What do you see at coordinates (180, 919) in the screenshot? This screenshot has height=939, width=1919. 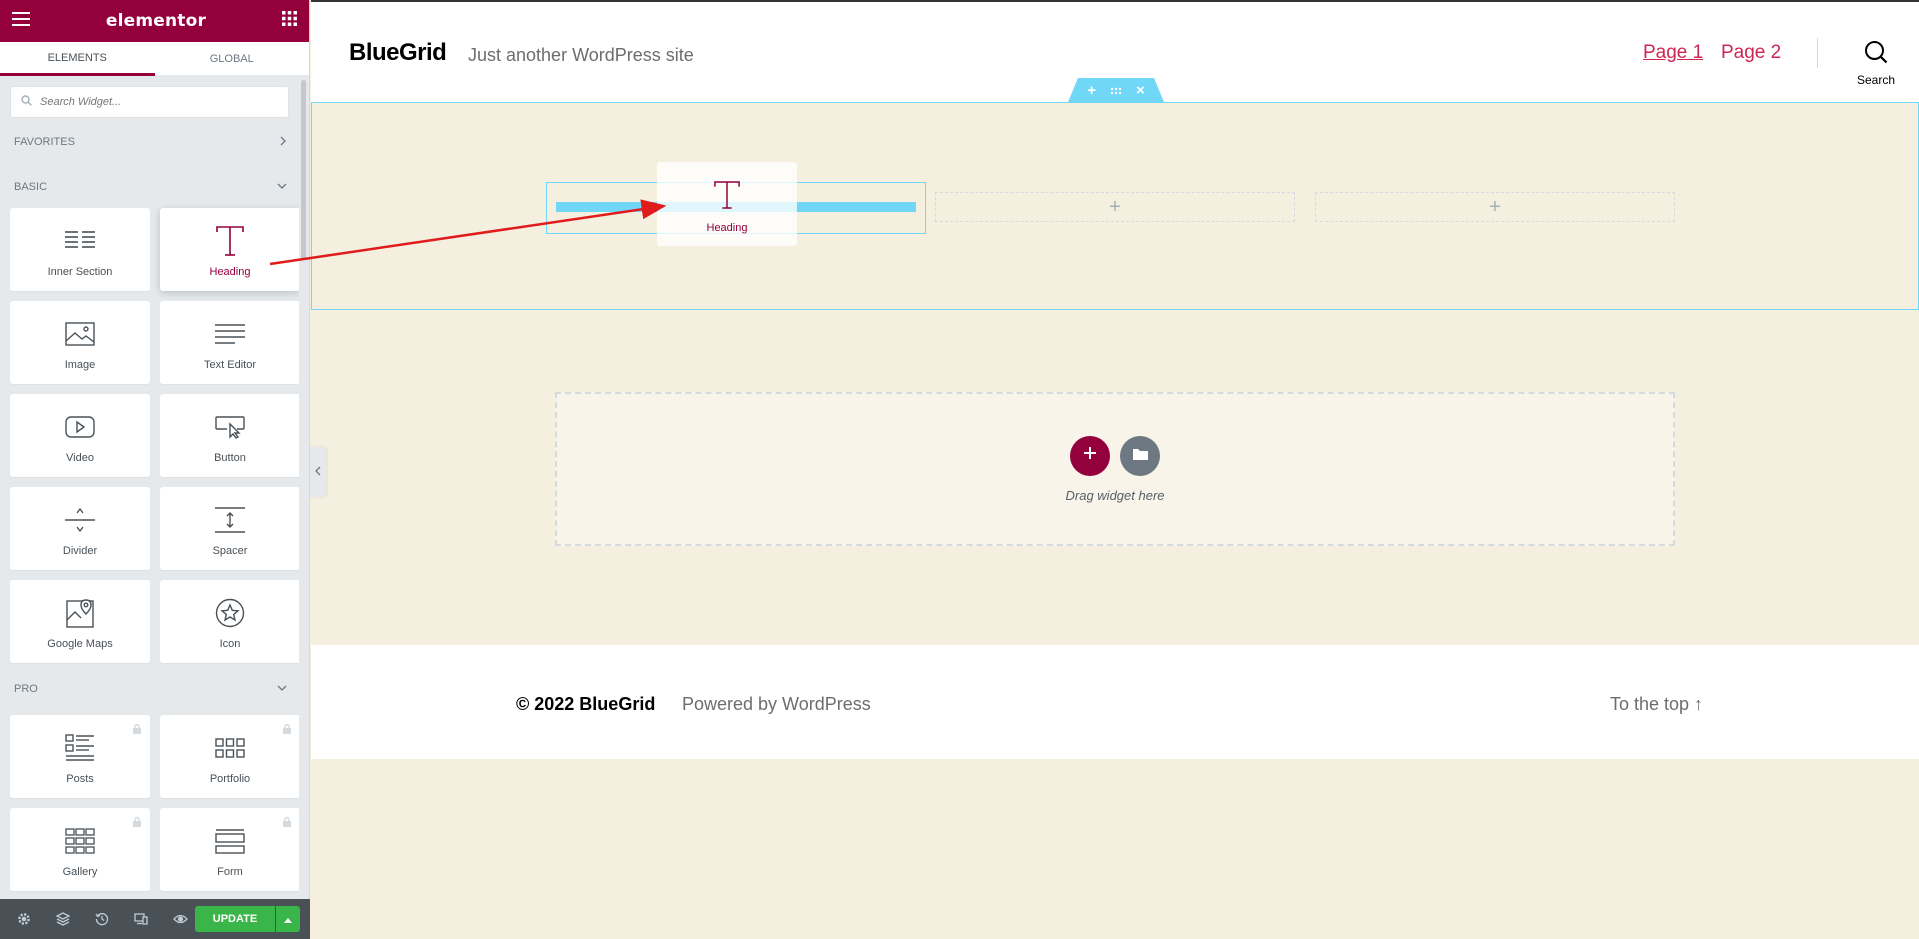 I see `preview-eye-icon` at bounding box center [180, 919].